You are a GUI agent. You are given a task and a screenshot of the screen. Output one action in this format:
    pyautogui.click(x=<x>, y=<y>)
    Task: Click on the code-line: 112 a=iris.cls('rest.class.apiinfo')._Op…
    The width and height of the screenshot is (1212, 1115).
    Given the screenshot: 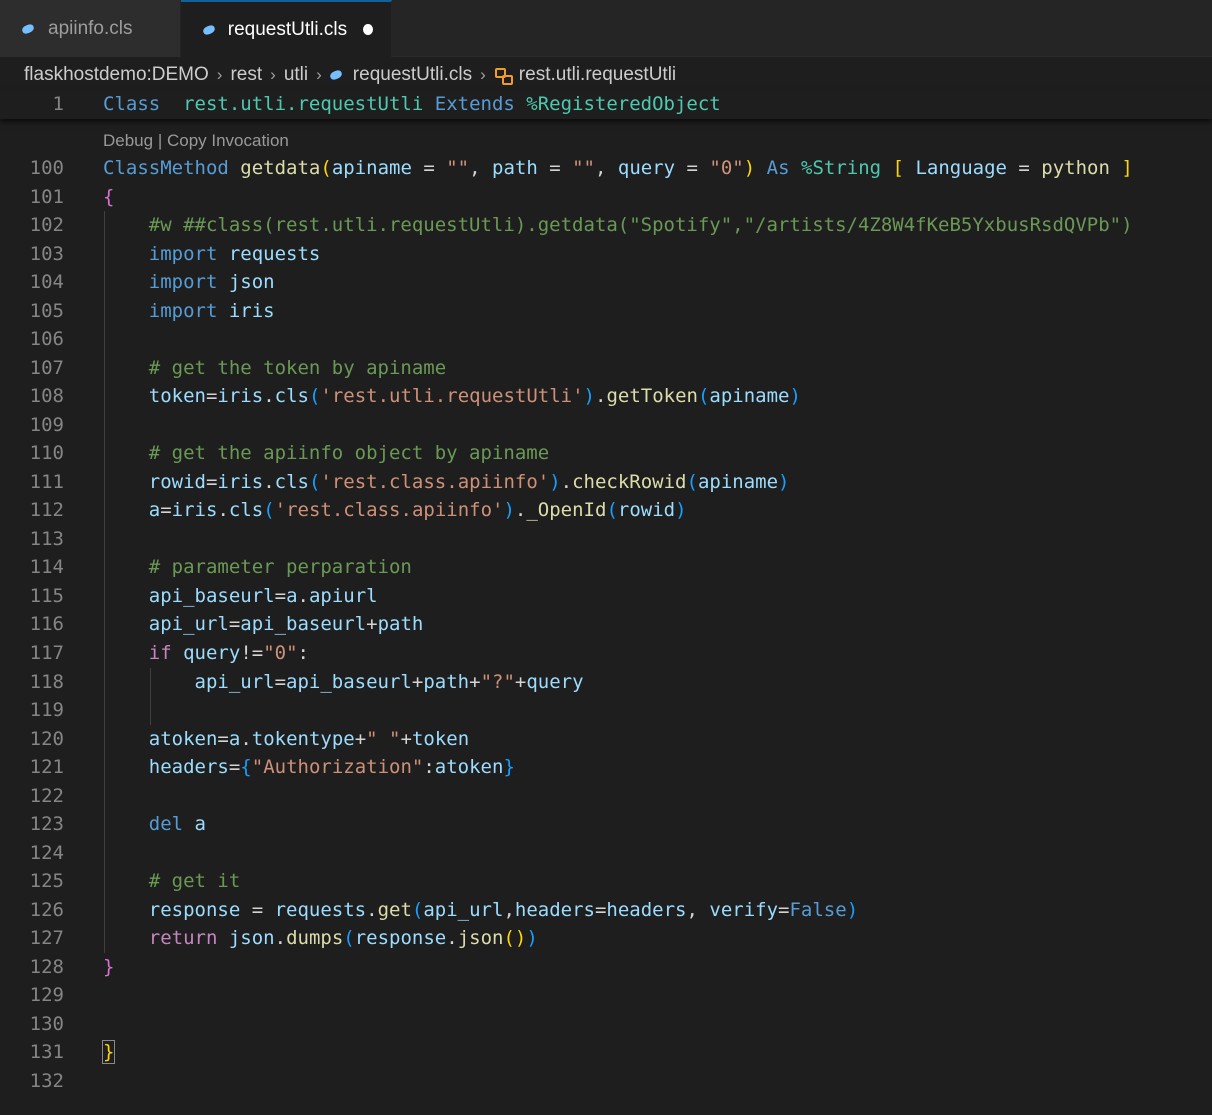 What is the action you would take?
    pyautogui.click(x=606, y=510)
    